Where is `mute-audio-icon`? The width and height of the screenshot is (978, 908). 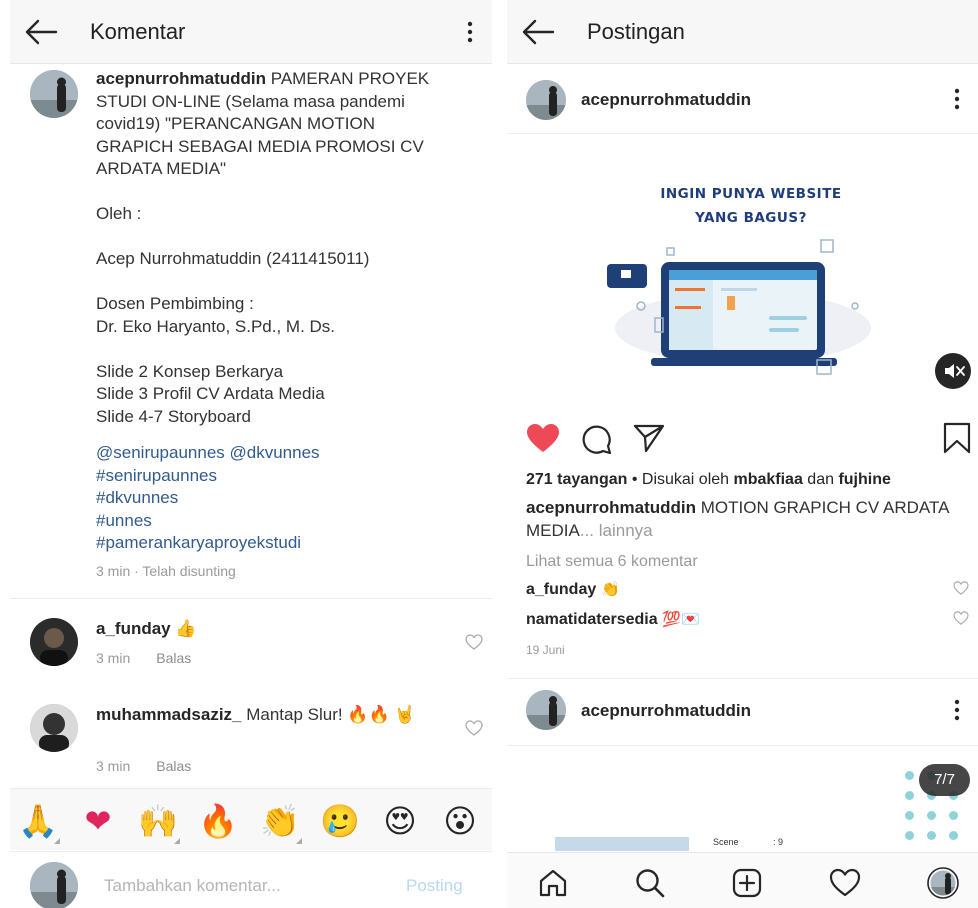 mute-audio-icon is located at coordinates (953, 371).